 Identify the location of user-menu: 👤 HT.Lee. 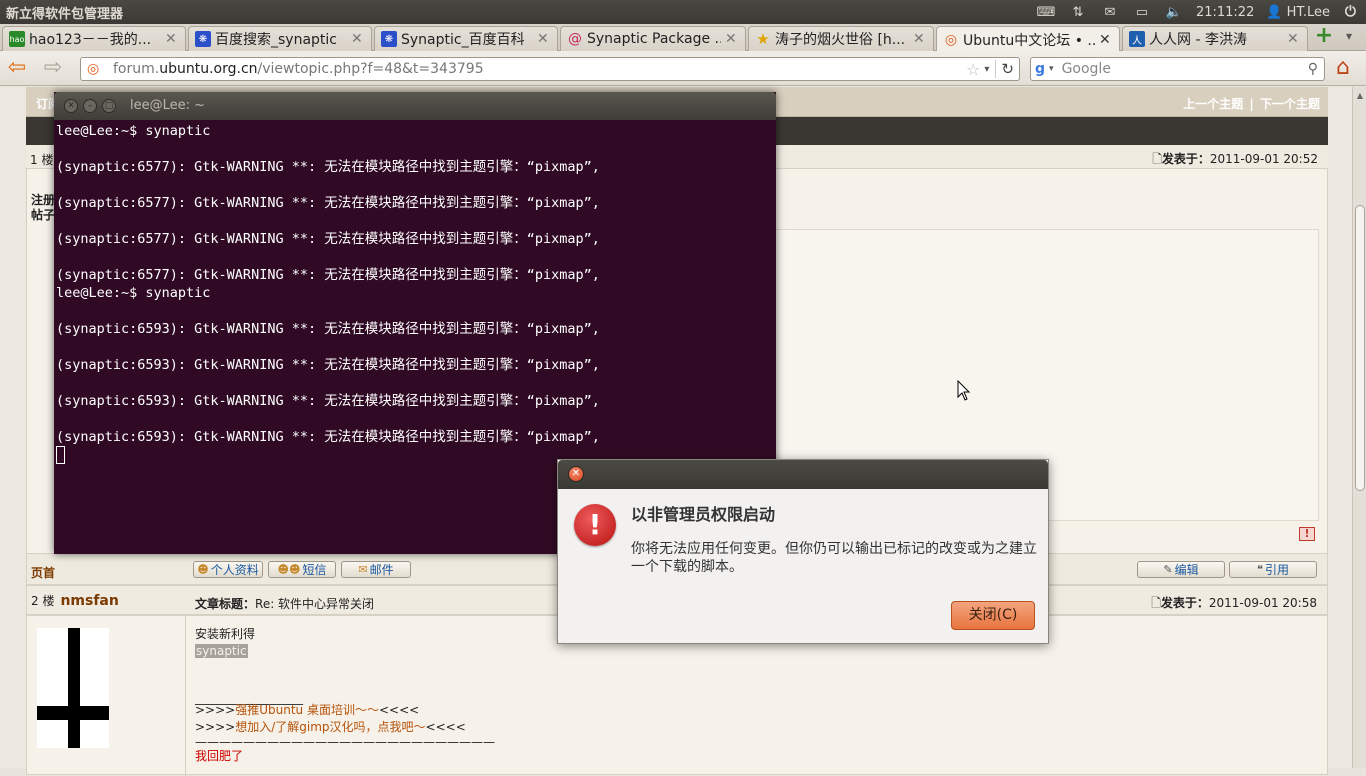
(1298, 12).